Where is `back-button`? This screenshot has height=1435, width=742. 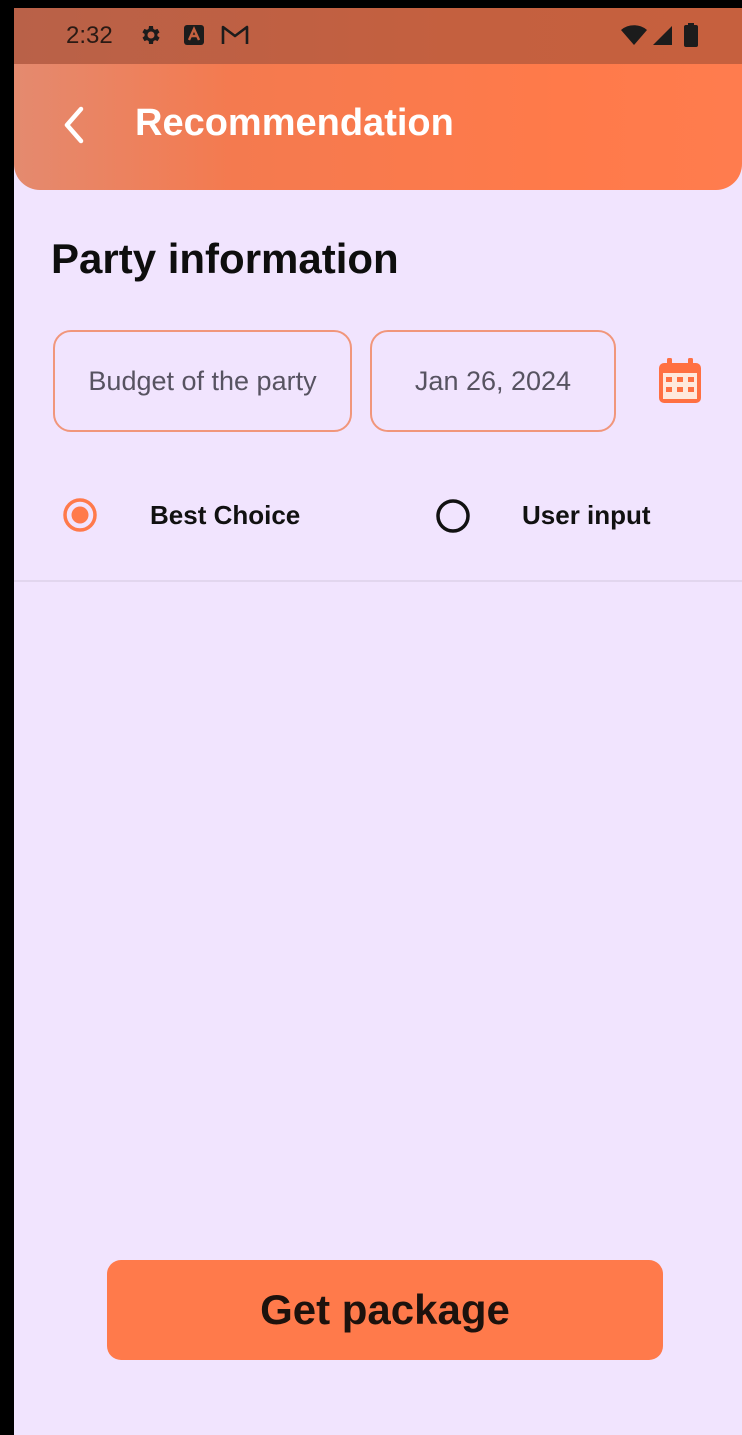
back-button is located at coordinates (74, 127).